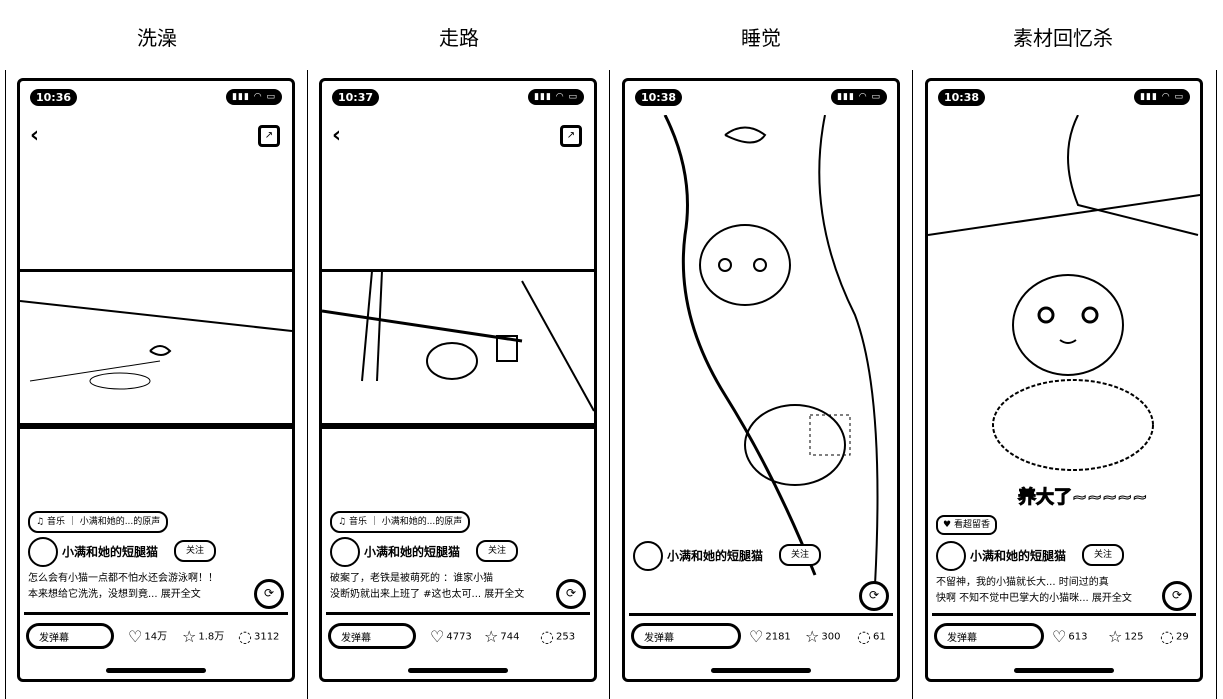 The width and height of the screenshot is (1223, 699). Describe the element at coordinates (459, 38) in the screenshot. I see `column-title-walk: 走路` at that location.